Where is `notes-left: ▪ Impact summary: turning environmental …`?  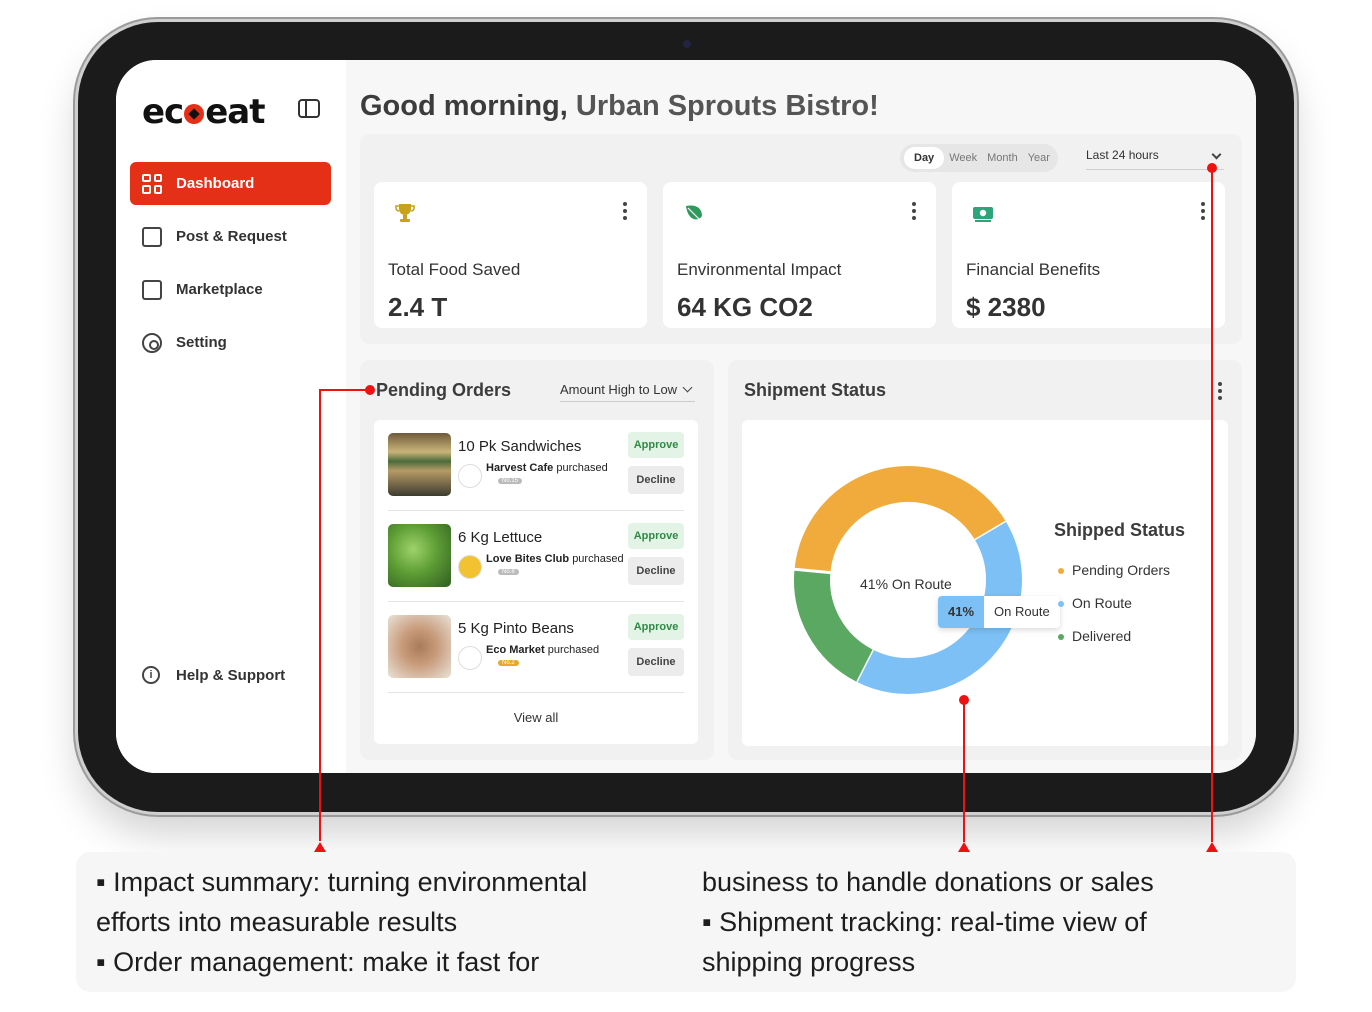 notes-left: ▪ Impact summary: turning environmental … is located at coordinates (376, 922).